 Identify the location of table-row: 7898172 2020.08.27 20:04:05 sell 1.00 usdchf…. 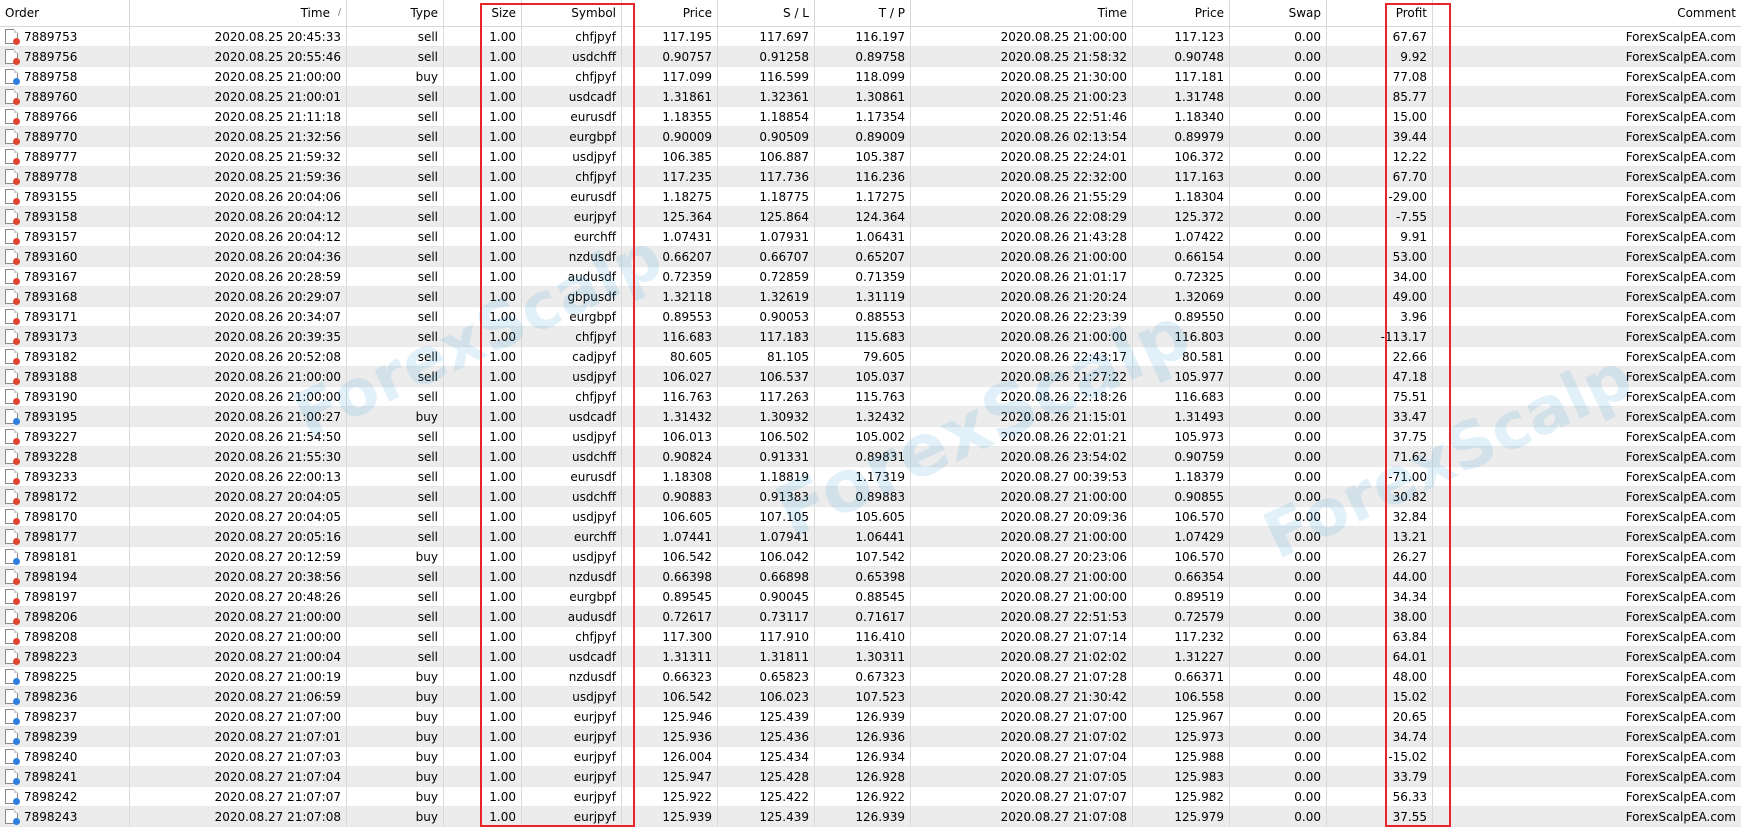
(870, 497).